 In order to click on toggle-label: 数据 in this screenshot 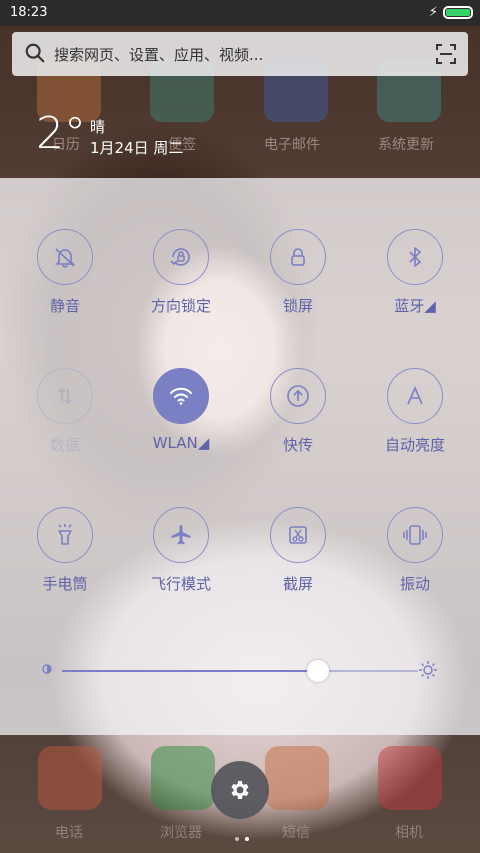, I will do `click(64, 445)`.